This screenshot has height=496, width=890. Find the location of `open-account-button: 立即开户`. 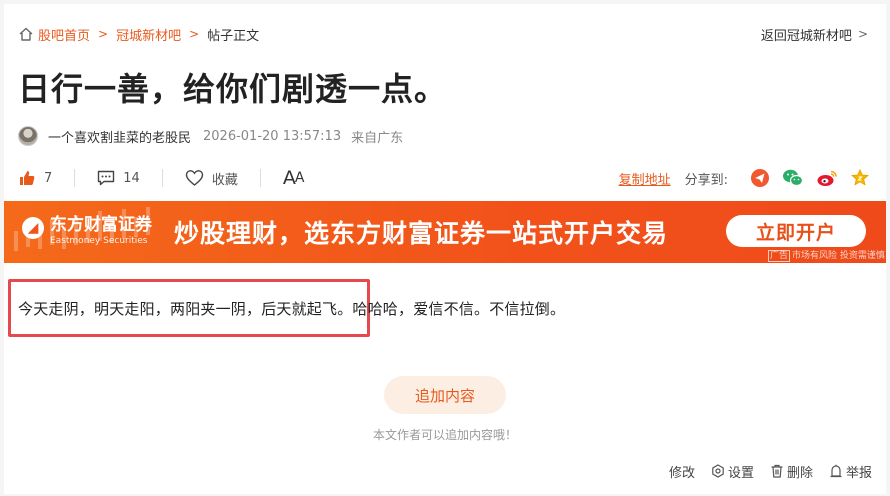

open-account-button: 立即开户 is located at coordinates (796, 231).